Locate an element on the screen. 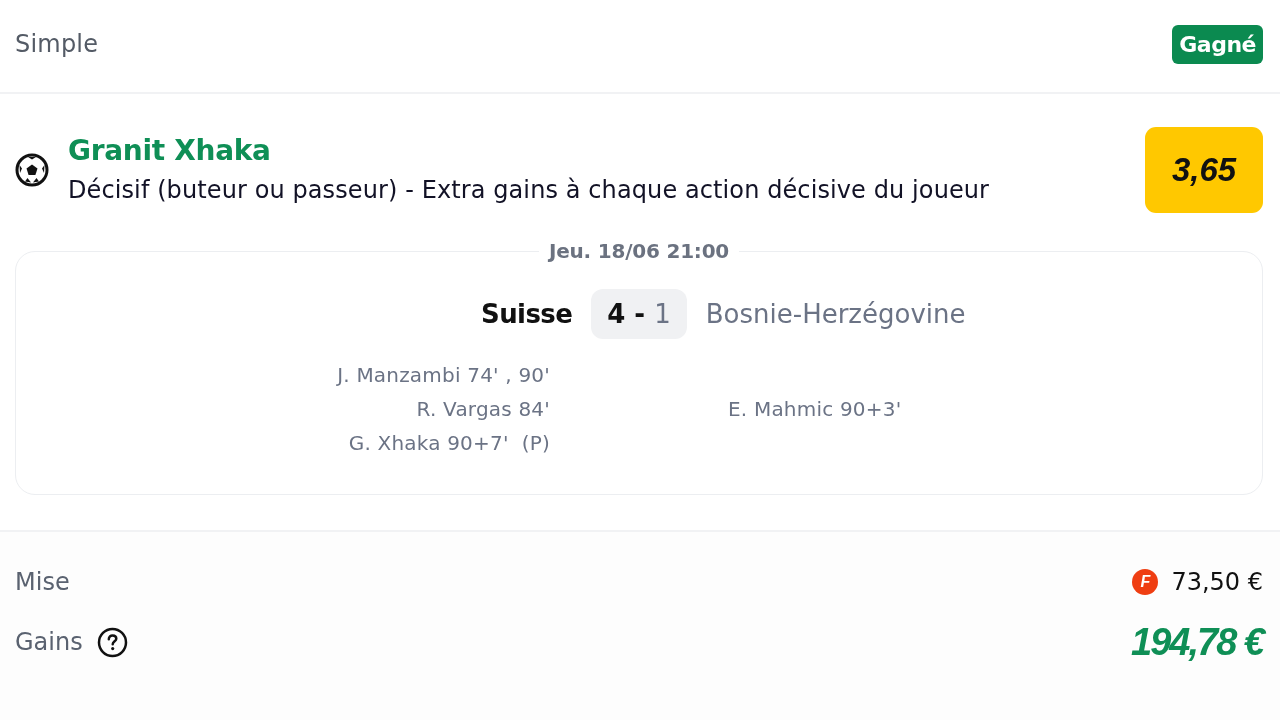  winnings-label: Gains is located at coordinates (49, 642).